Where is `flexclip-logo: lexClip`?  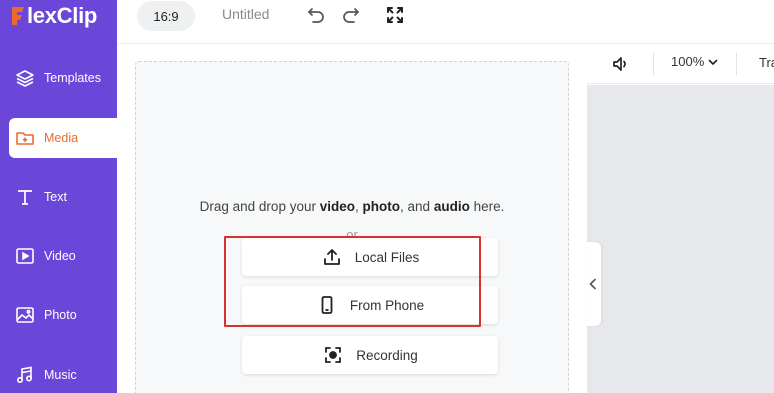
flexclip-logo: lexClip is located at coordinates (53, 16).